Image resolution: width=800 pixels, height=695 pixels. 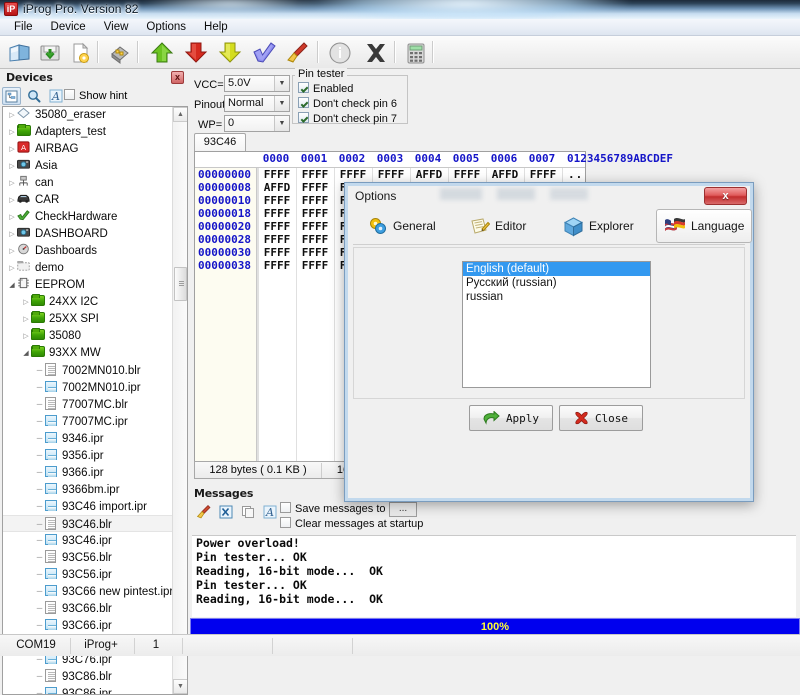 I want to click on language-item-selected: English (default), so click(x=556, y=269).